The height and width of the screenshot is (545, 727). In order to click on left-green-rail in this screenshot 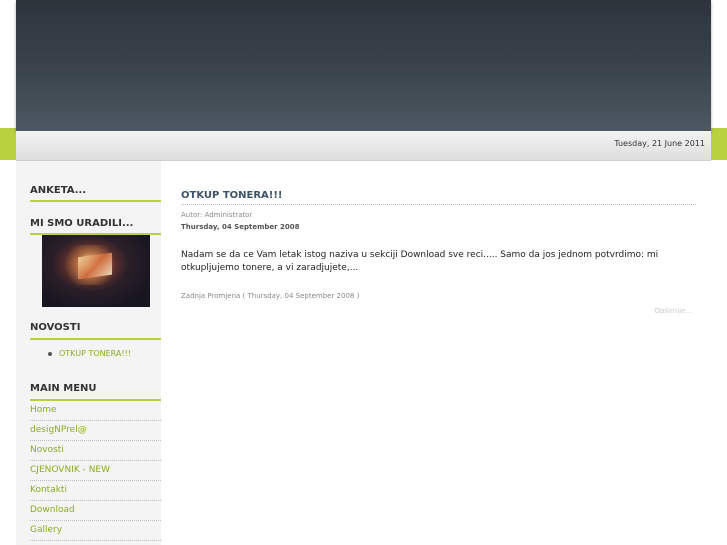, I will do `click(8, 144)`.